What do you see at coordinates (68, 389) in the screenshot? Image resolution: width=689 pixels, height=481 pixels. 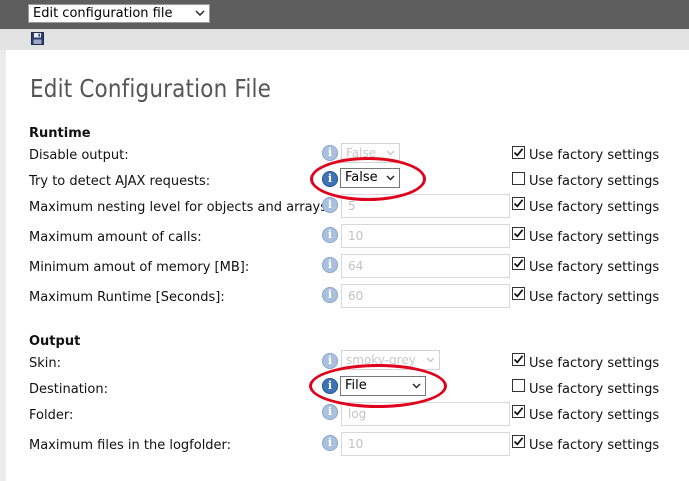 I see `destination-label: Destination:` at bounding box center [68, 389].